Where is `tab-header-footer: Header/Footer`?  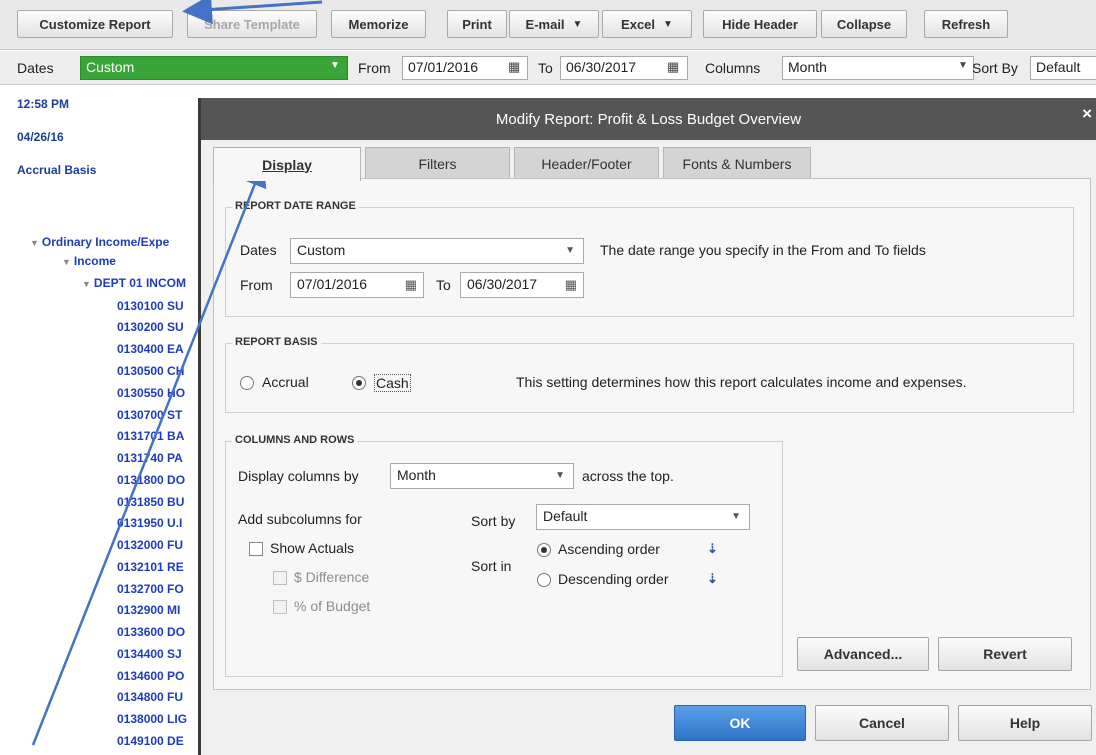
tab-header-footer: Header/Footer is located at coordinates (586, 163).